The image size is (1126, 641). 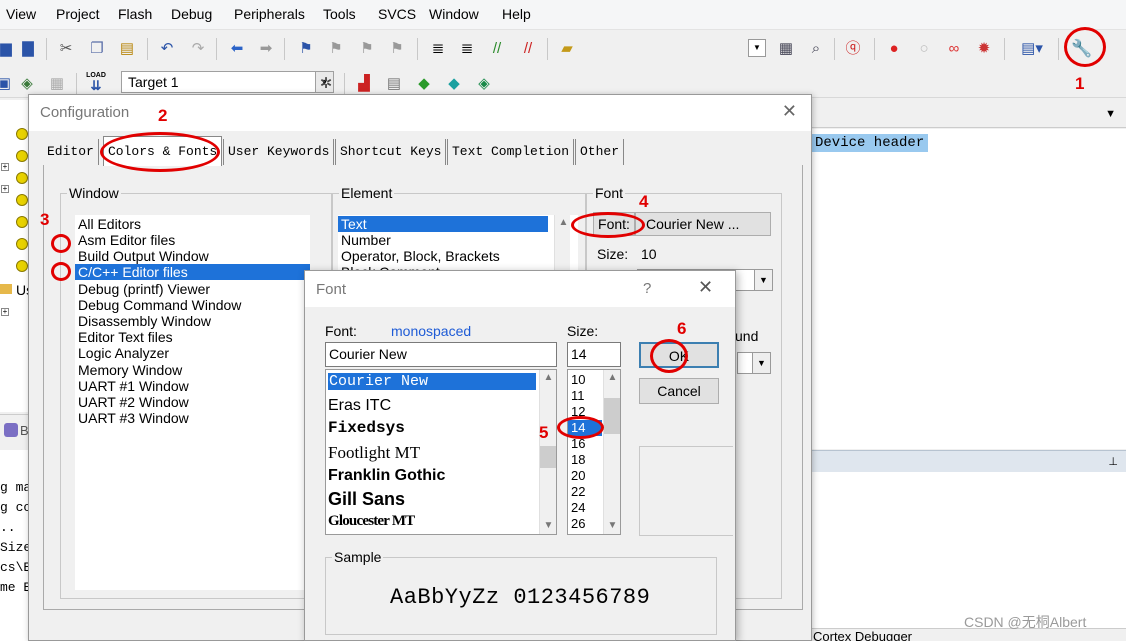 What do you see at coordinates (789, 111) in the screenshot?
I see `close-icon: ✕` at bounding box center [789, 111].